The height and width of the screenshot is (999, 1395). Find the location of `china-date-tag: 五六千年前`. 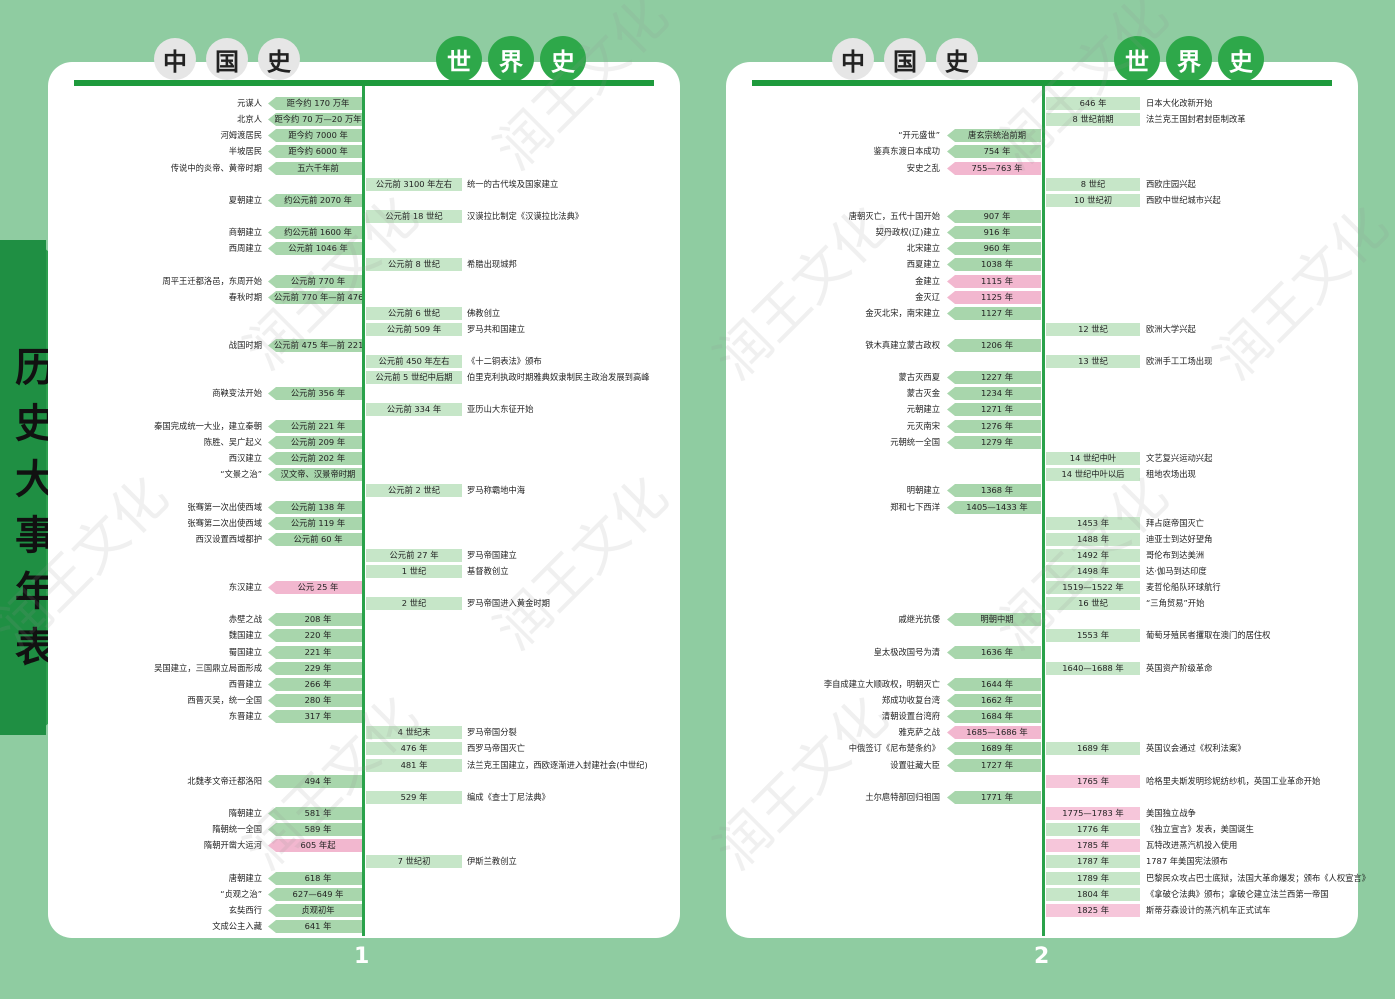

china-date-tag: 五六千年前 is located at coordinates (315, 168).